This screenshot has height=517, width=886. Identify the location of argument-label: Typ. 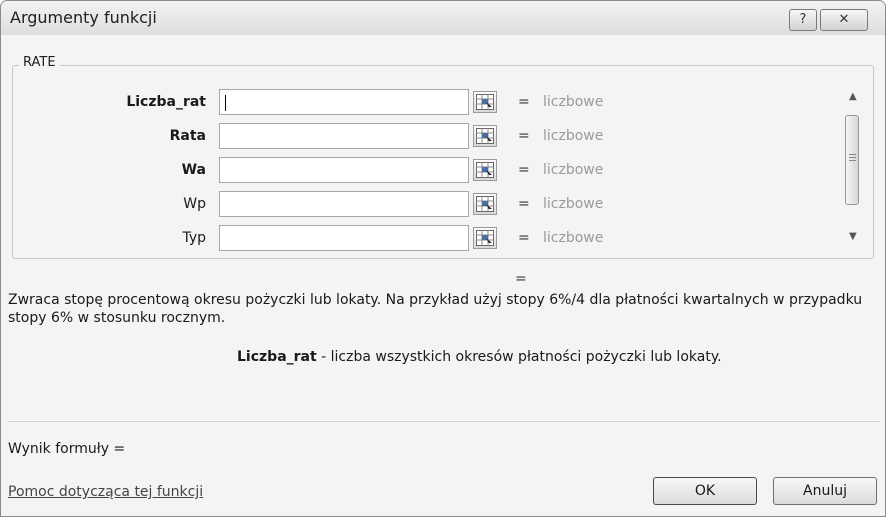
(194, 238).